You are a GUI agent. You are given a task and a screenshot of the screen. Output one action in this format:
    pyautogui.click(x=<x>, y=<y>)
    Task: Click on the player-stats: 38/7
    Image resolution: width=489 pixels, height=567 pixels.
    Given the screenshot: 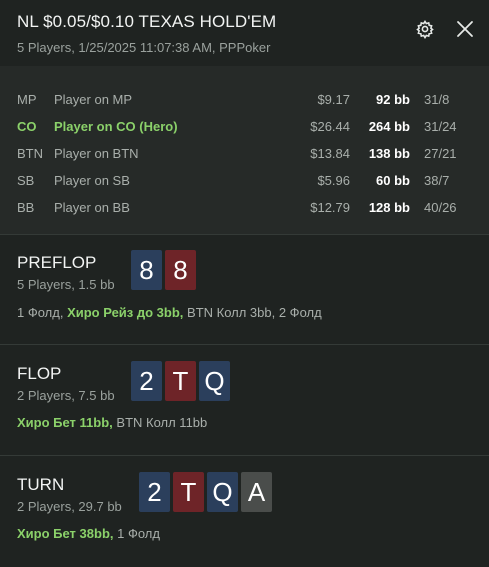 What is the action you would take?
    pyautogui.click(x=437, y=180)
    